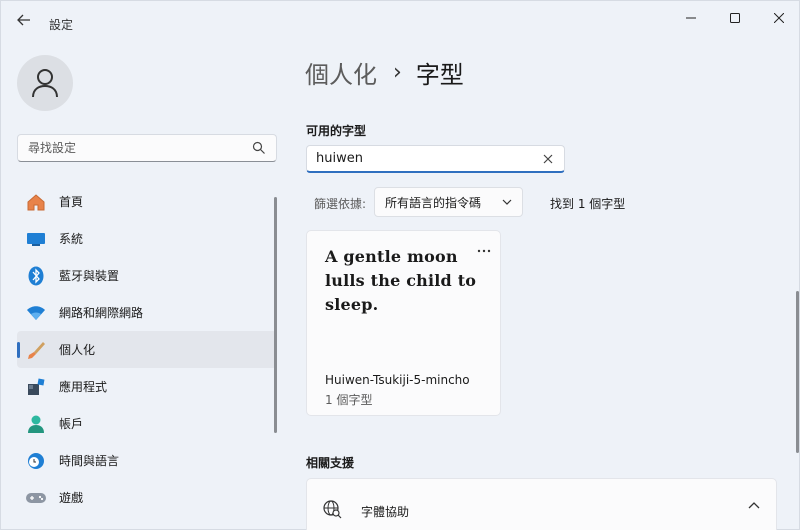  What do you see at coordinates (36, 202) in the screenshot?
I see `home-icon` at bounding box center [36, 202].